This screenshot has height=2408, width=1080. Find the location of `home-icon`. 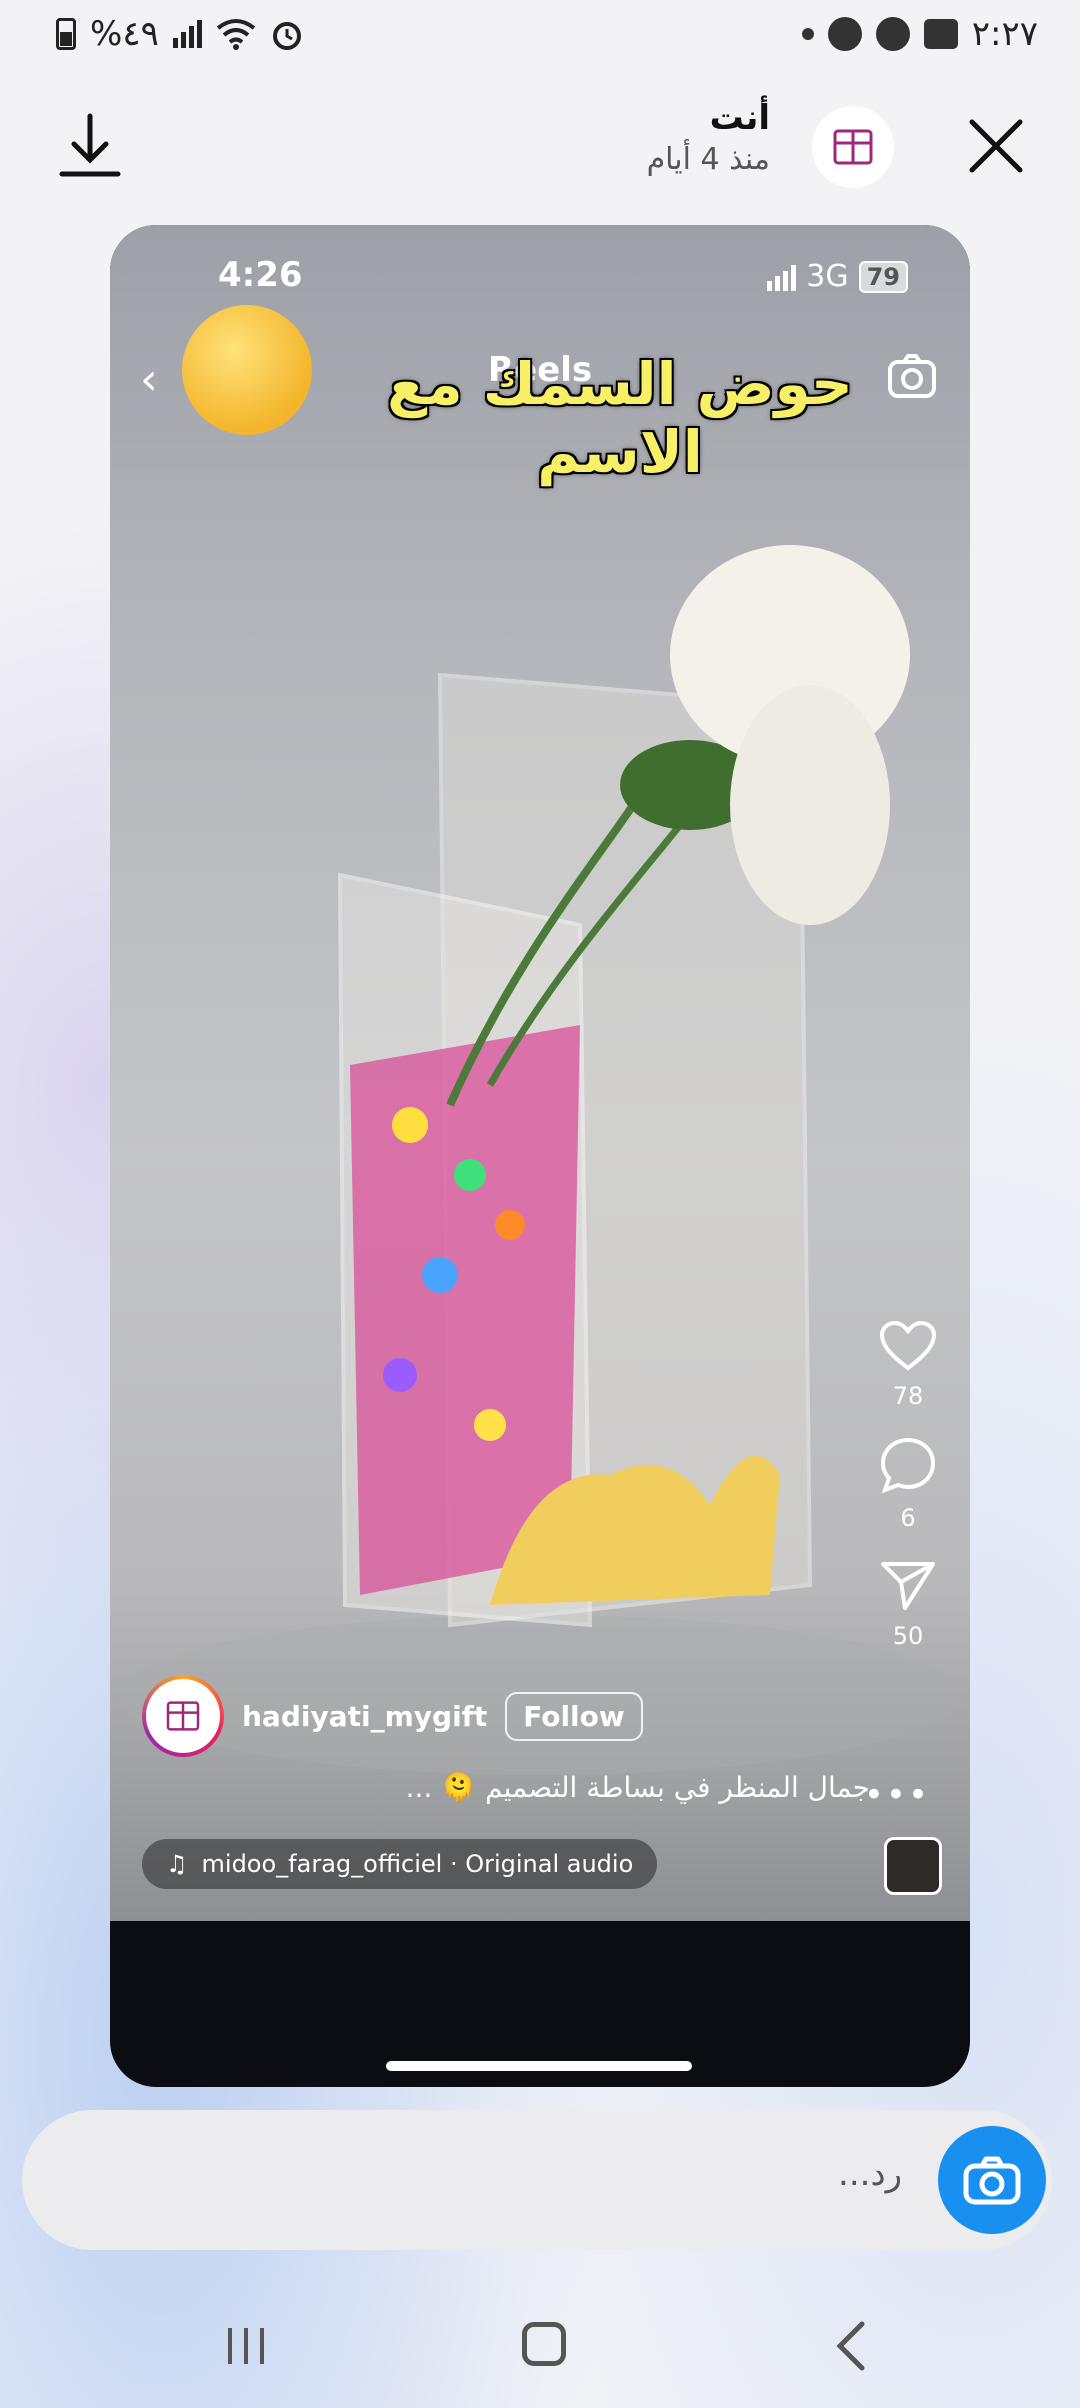

home-icon is located at coordinates (544, 2344).